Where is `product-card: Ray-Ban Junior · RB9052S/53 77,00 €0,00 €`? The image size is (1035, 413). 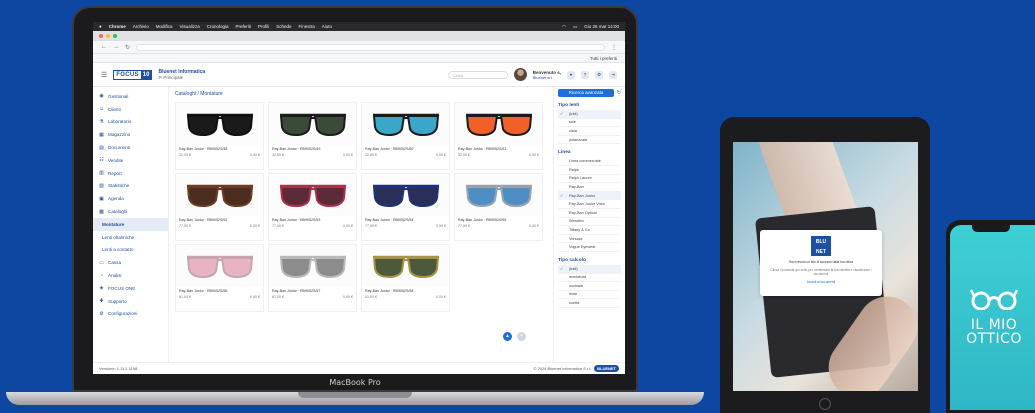
product-card: Ray-Ban Junior · RB9052S/53 77,00 €0,00 € is located at coordinates (312, 207).